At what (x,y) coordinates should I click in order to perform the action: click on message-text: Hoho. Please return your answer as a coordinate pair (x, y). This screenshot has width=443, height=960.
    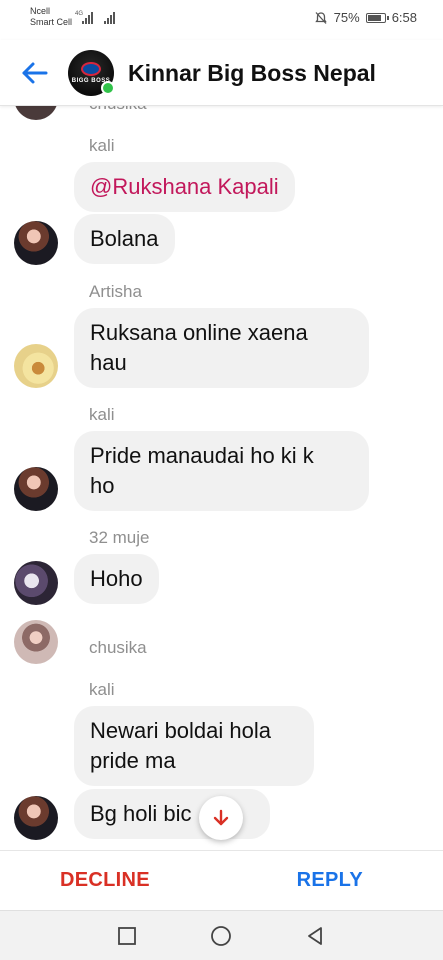
    Looking at the image, I should click on (116, 578).